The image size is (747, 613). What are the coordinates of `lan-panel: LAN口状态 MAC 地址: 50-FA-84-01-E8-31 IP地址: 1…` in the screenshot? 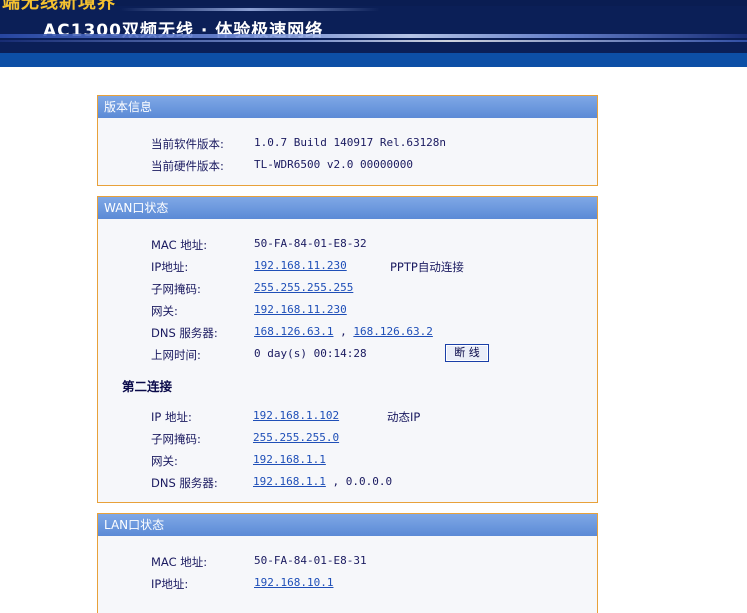 It's located at (347, 563).